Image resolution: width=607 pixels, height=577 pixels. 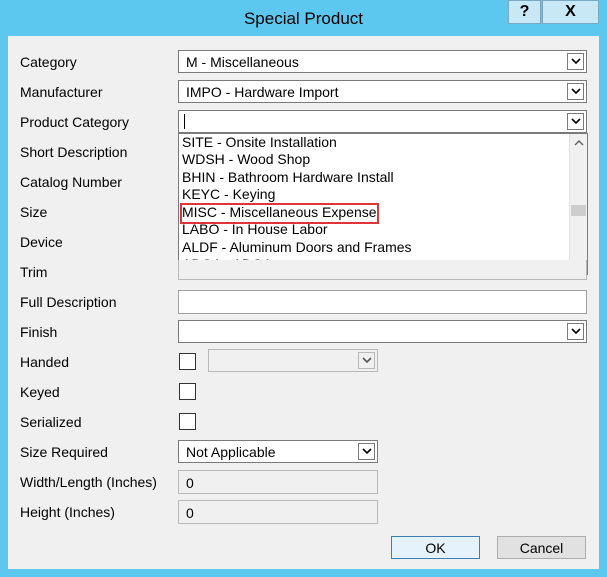 I want to click on finish-select, so click(x=382, y=331).